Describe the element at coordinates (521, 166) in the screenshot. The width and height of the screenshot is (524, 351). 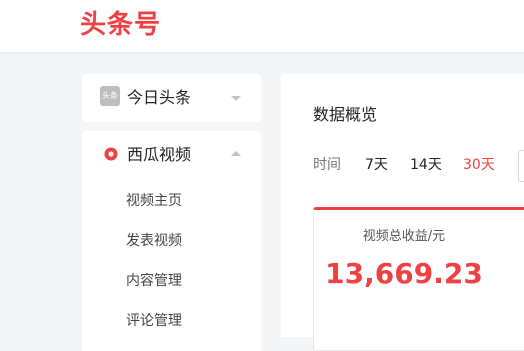
I see `date-range-picker` at that location.